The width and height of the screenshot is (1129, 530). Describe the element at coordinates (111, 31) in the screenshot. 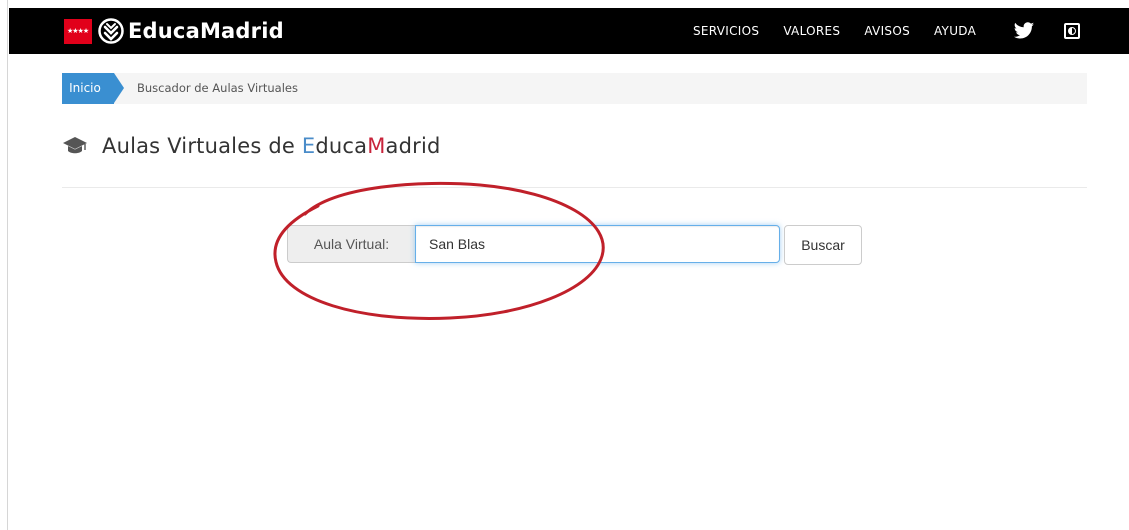

I see `educamadrid-logo-icon` at that location.